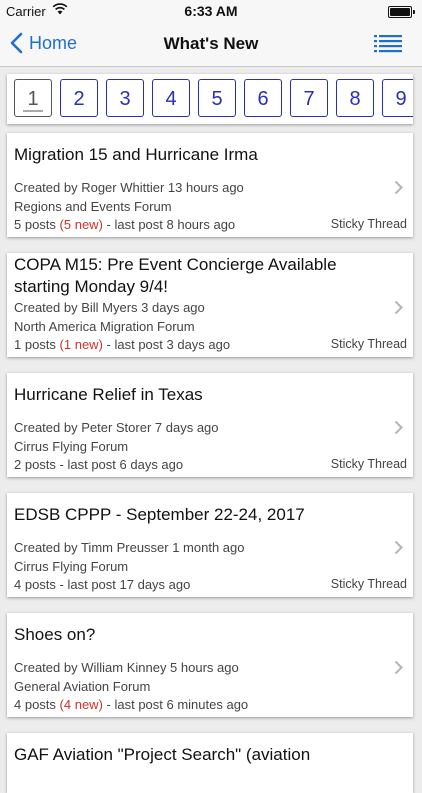  I want to click on page-button-6: 6, so click(263, 98).